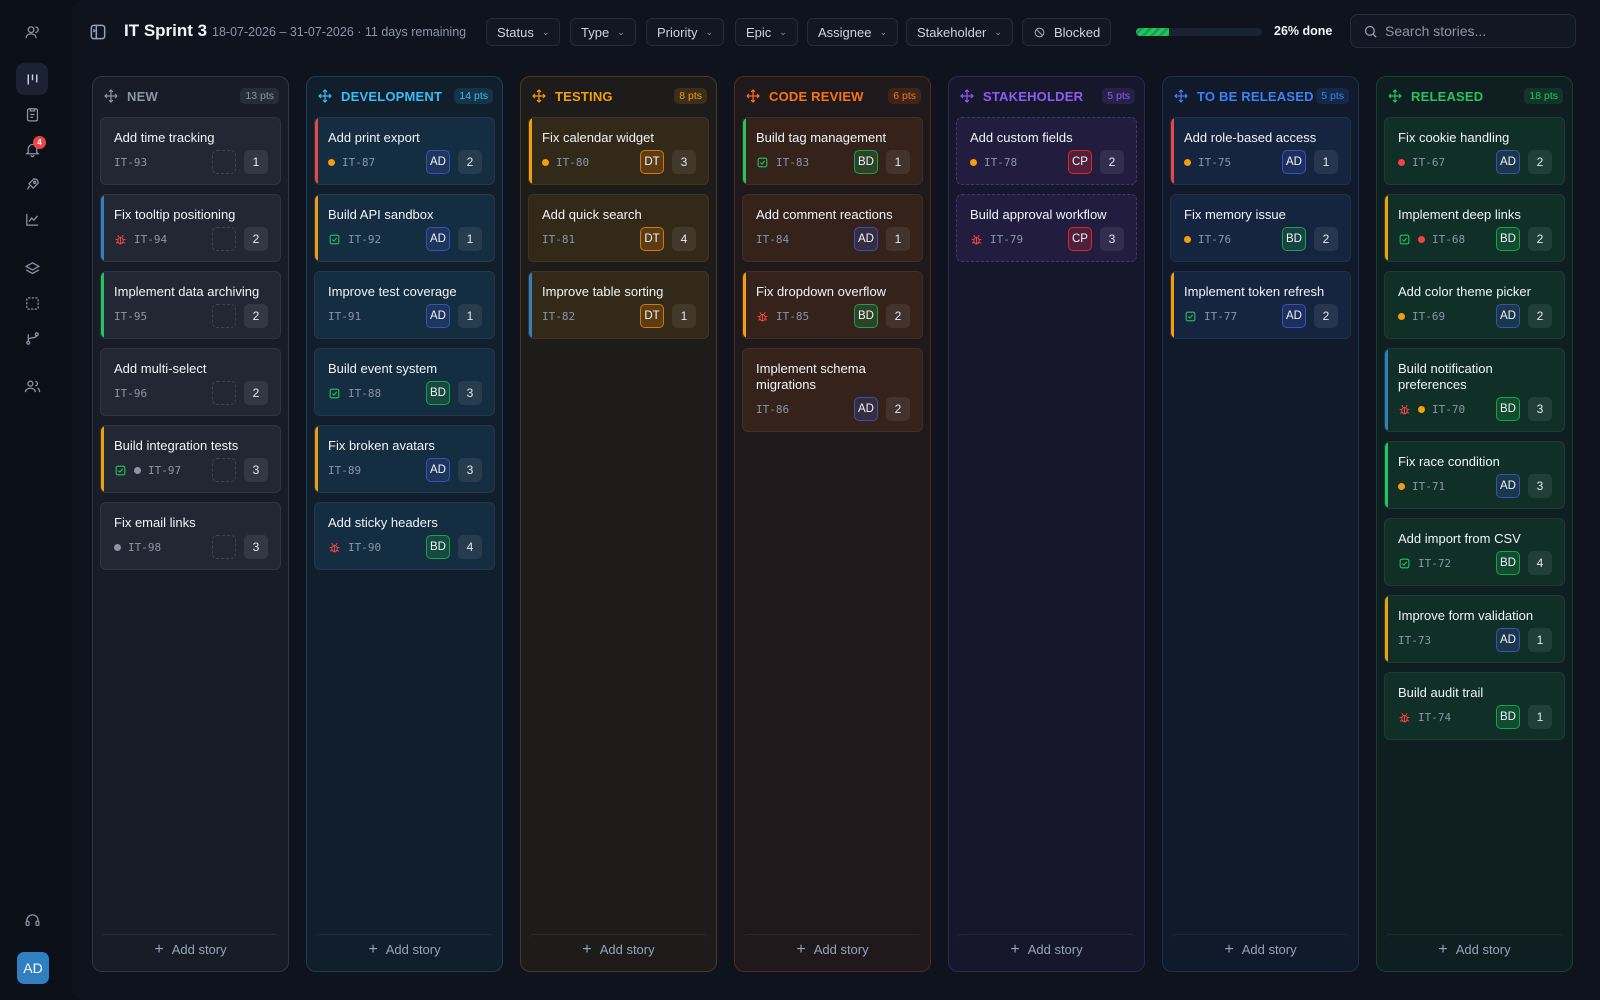 Image resolution: width=1600 pixels, height=1000 pixels. I want to click on story-card: Fix race condition IT-71 AD 3, so click(1474, 475).